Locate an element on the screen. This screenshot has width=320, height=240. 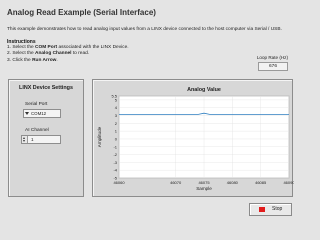
serial-port-value: COM12 is located at coordinates (39, 113).